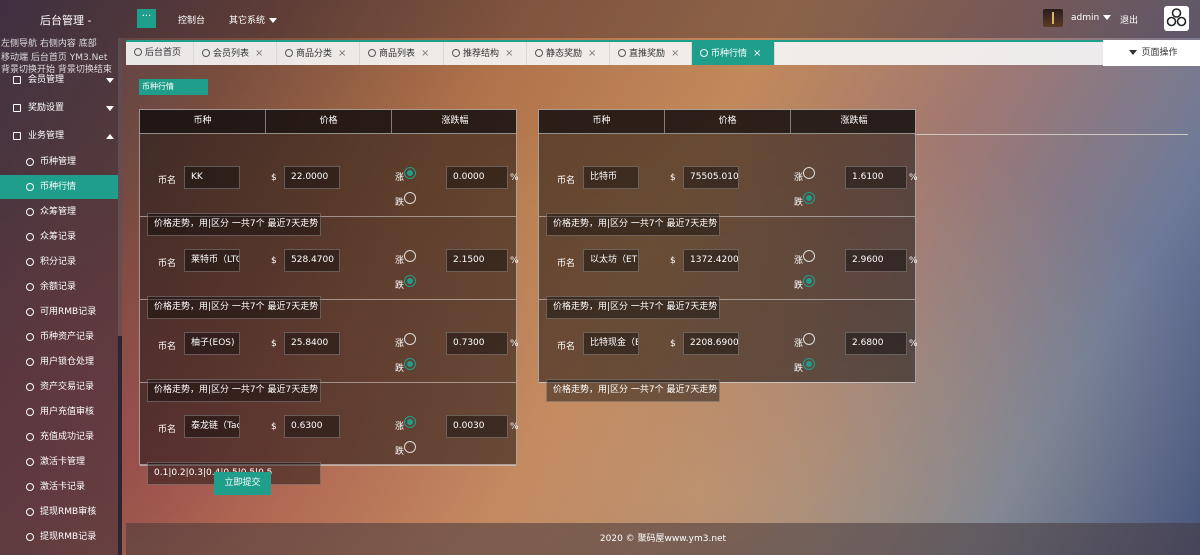  What do you see at coordinates (59, 362) in the screenshot?
I see `sidebar-item: 用户锁仓处理` at bounding box center [59, 362].